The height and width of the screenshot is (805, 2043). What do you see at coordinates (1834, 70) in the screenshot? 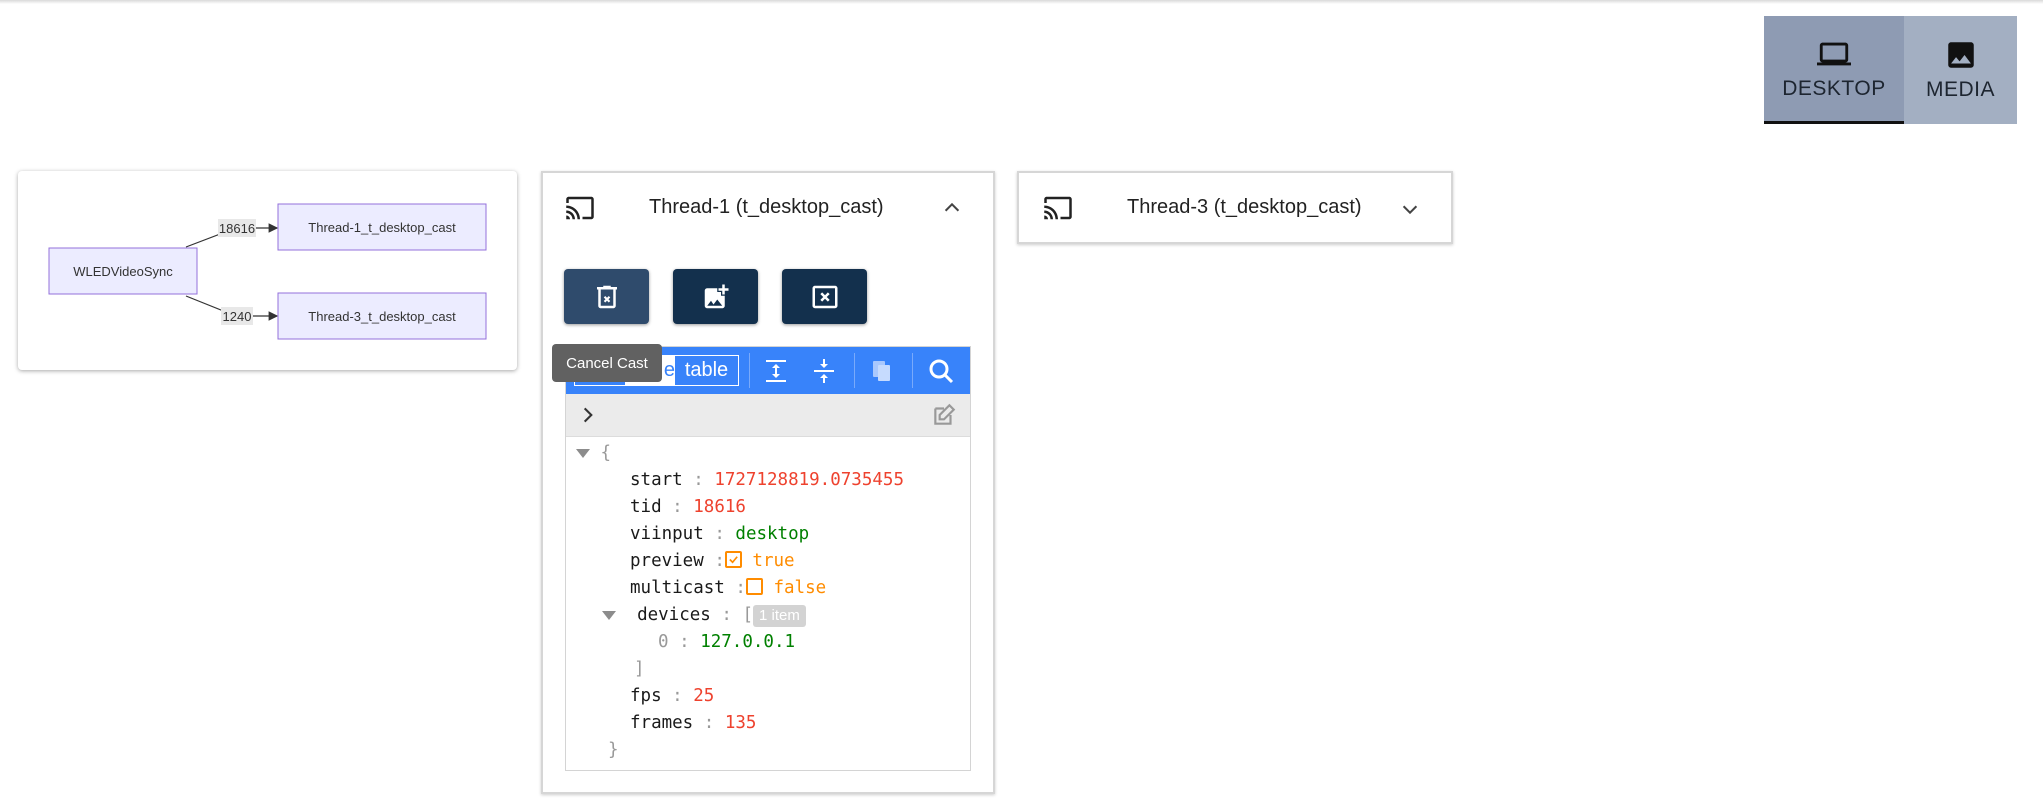
I see `desktop-mode-button: DESKTOP` at bounding box center [1834, 70].